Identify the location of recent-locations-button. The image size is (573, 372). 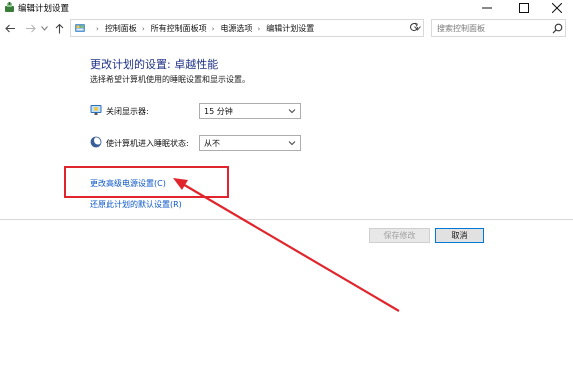
(44, 28).